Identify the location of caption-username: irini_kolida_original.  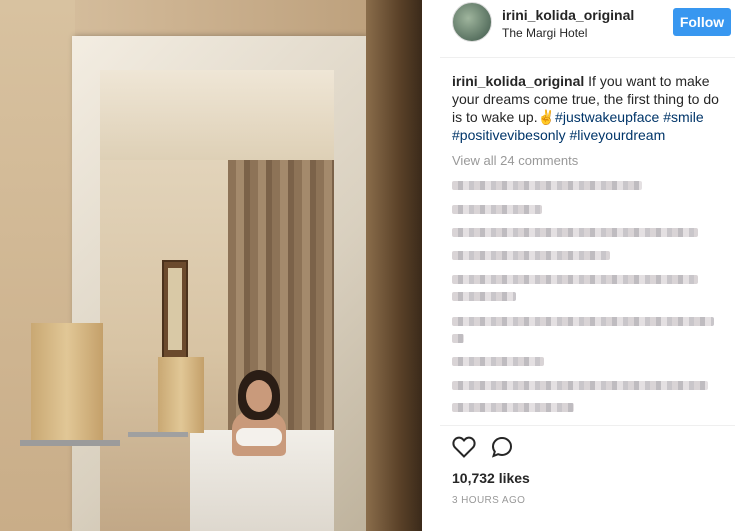
(518, 81).